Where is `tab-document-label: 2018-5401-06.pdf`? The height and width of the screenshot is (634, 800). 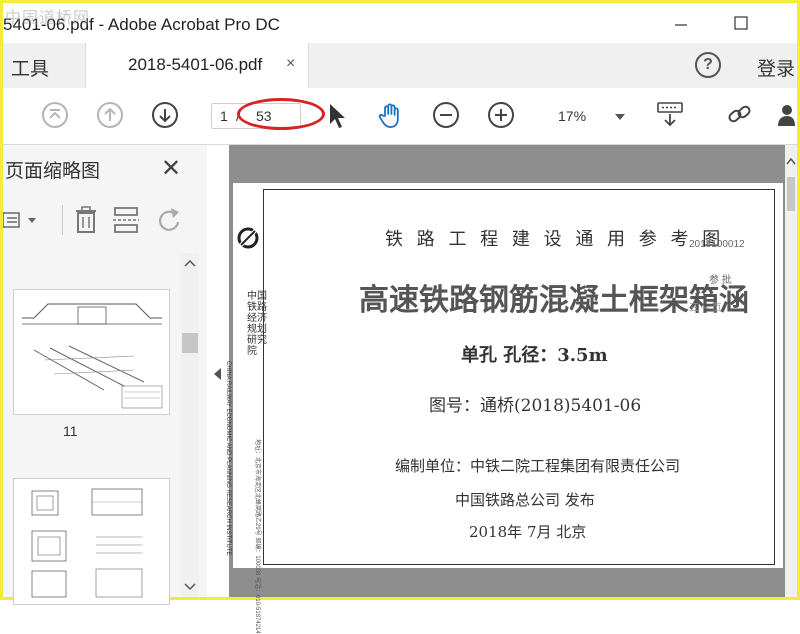
tab-document-label: 2018-5401-06.pdf is located at coordinates (195, 64).